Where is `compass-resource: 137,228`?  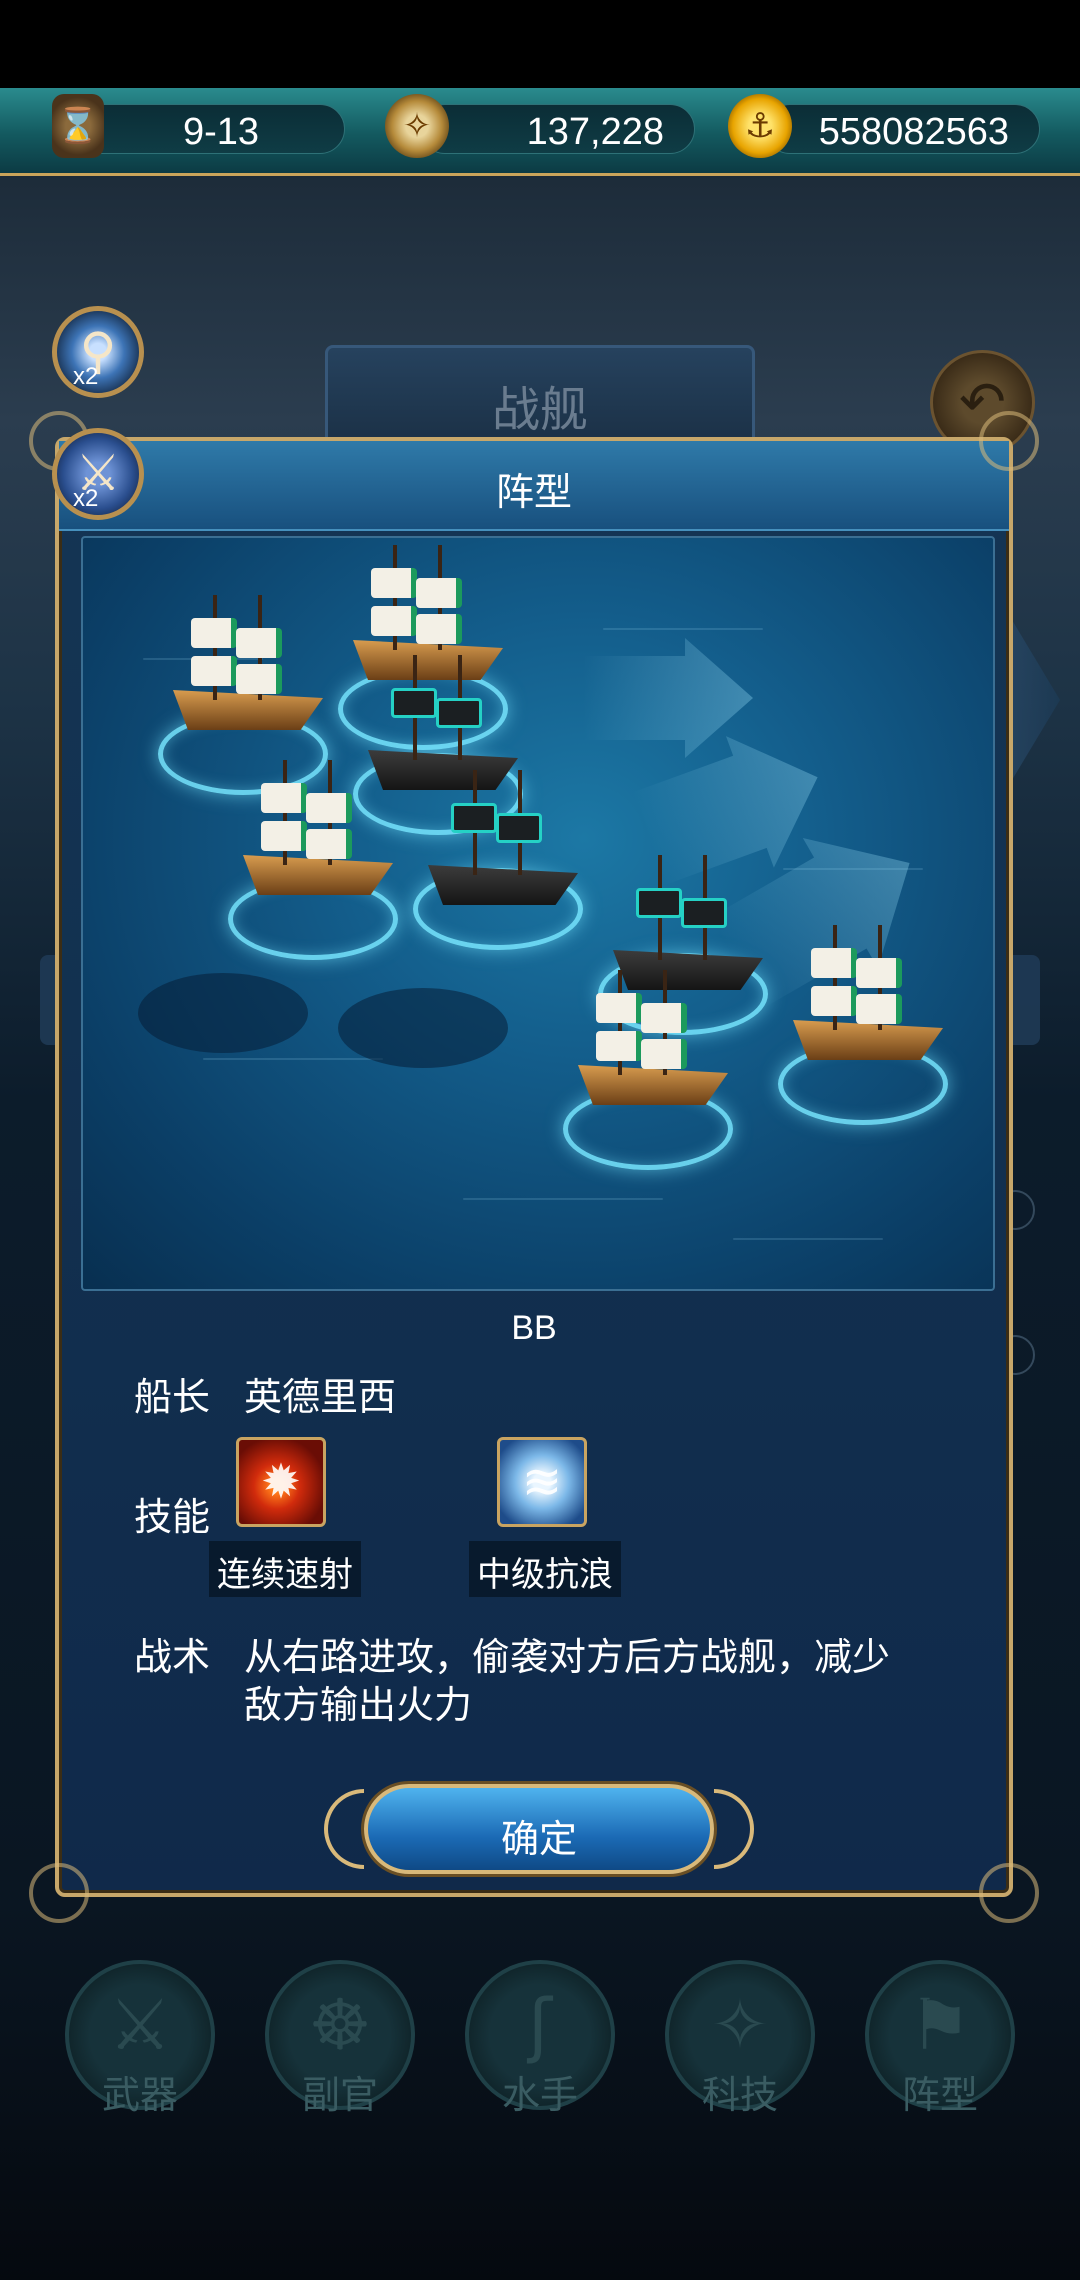 compass-resource: 137,228 is located at coordinates (557, 129).